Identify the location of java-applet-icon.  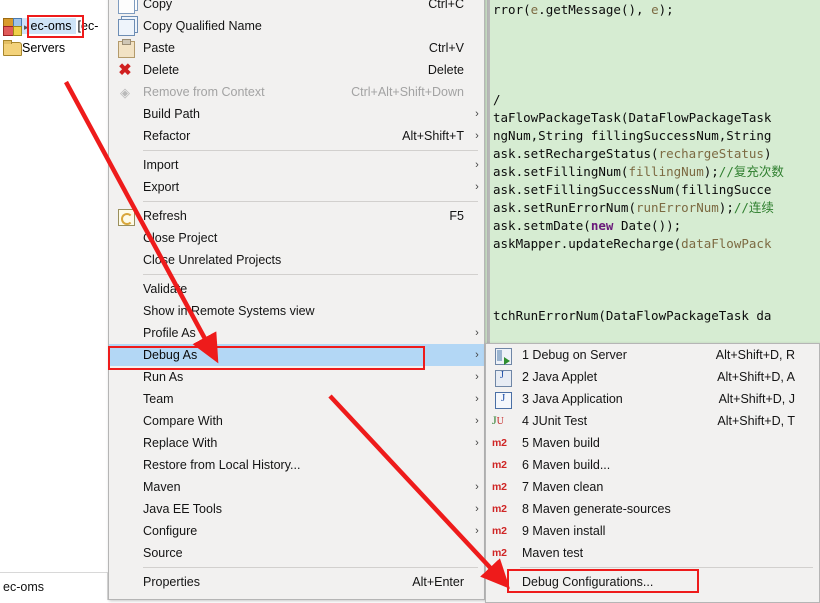
(505, 377).